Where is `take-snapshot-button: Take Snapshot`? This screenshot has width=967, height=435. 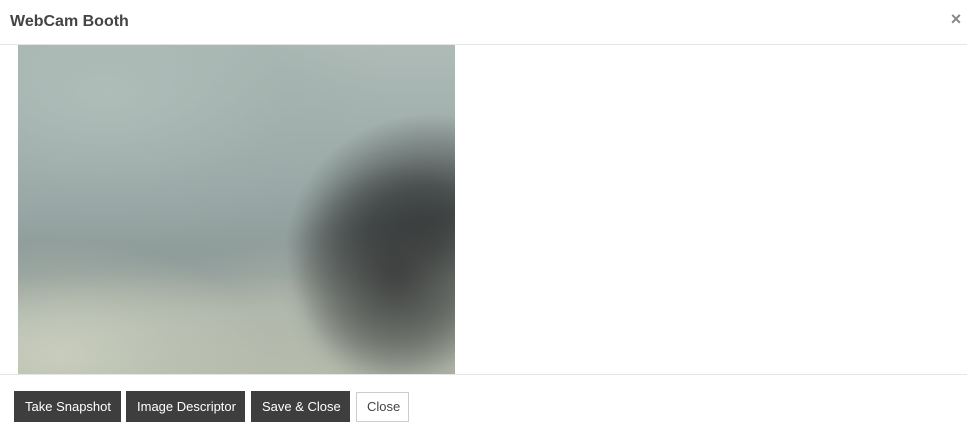
take-snapshot-button: Take Snapshot is located at coordinates (67, 406).